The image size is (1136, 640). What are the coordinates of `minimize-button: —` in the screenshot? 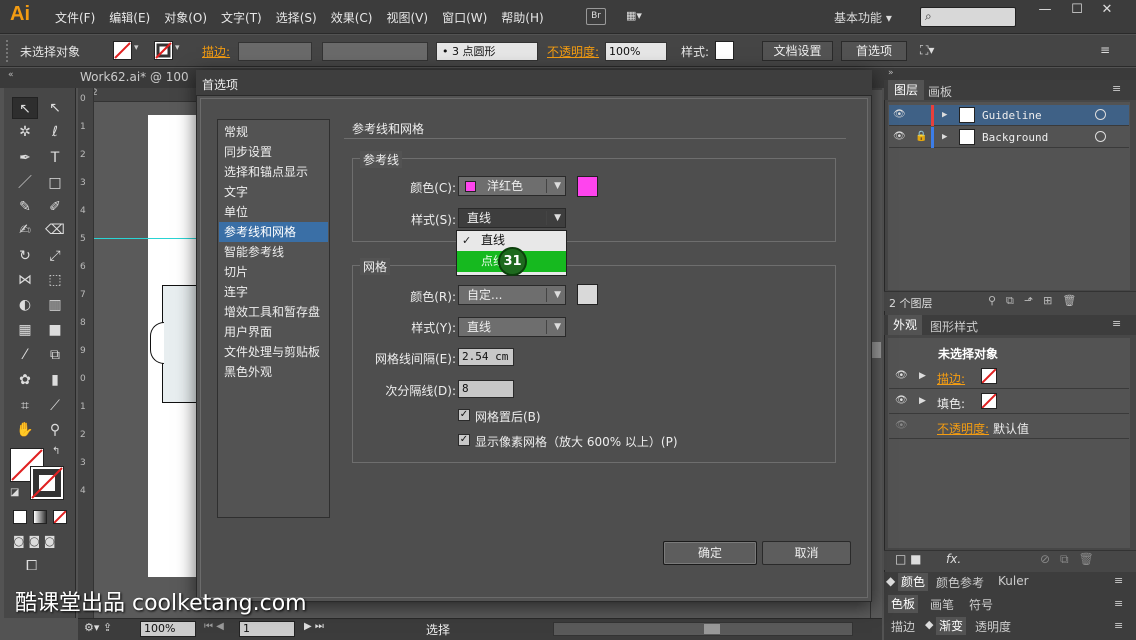 It's located at (1045, 10).